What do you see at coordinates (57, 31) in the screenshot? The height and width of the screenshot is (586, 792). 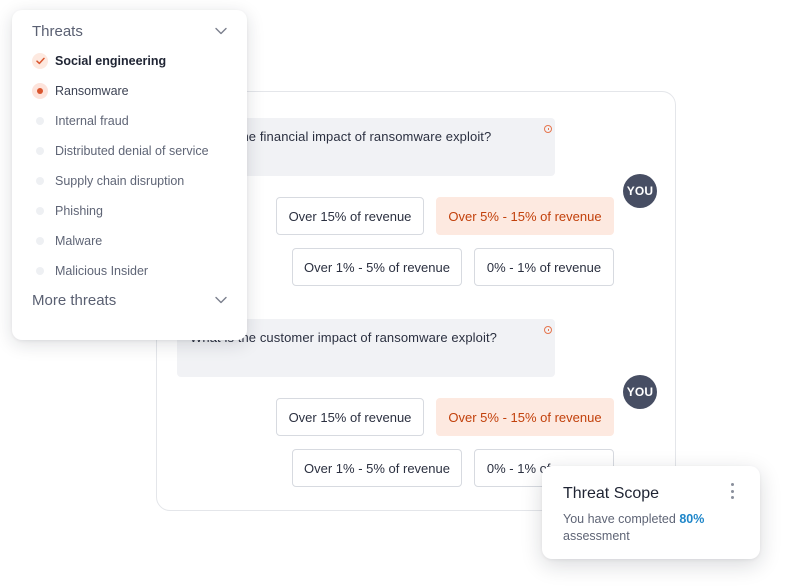 I see `threats-title: Threats` at bounding box center [57, 31].